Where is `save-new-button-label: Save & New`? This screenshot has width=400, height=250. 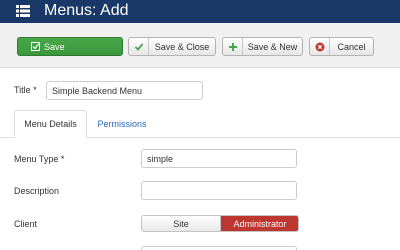
save-new-button-label: Save & New is located at coordinates (272, 46).